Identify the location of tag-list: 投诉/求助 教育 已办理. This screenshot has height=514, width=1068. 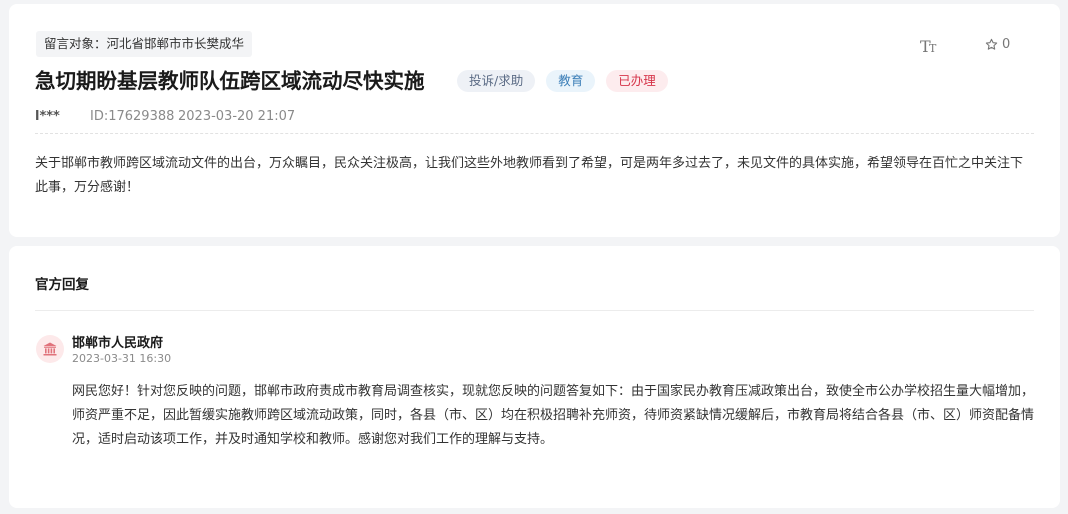
(562, 81).